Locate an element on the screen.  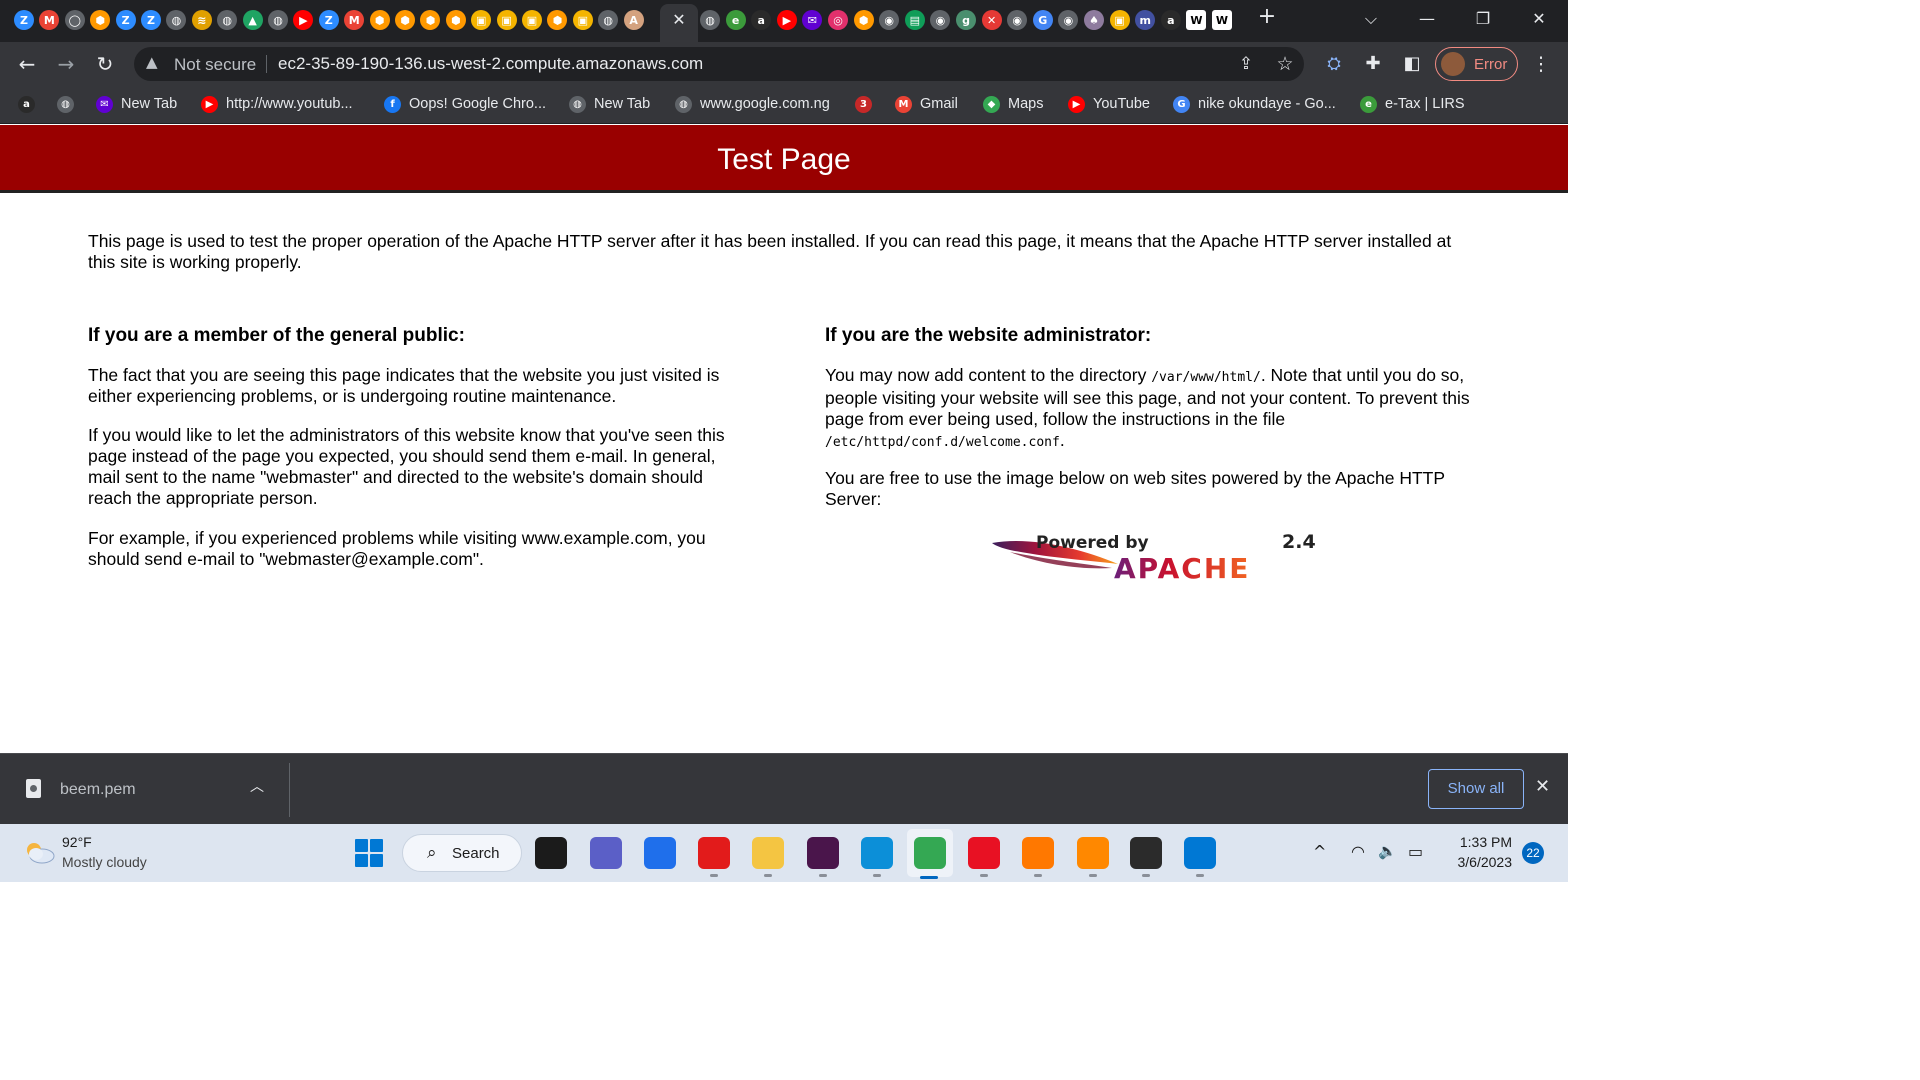
sheets-icon: ▤ is located at coordinates (914, 20).